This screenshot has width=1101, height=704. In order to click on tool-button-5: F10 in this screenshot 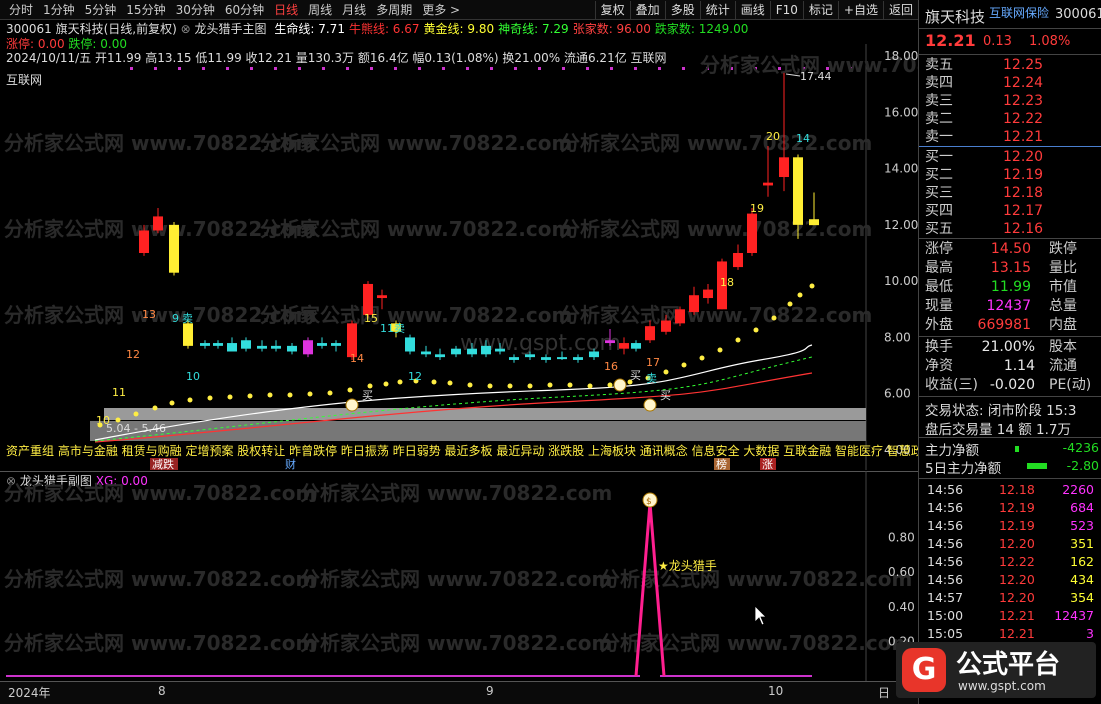, I will do `click(786, 10)`.